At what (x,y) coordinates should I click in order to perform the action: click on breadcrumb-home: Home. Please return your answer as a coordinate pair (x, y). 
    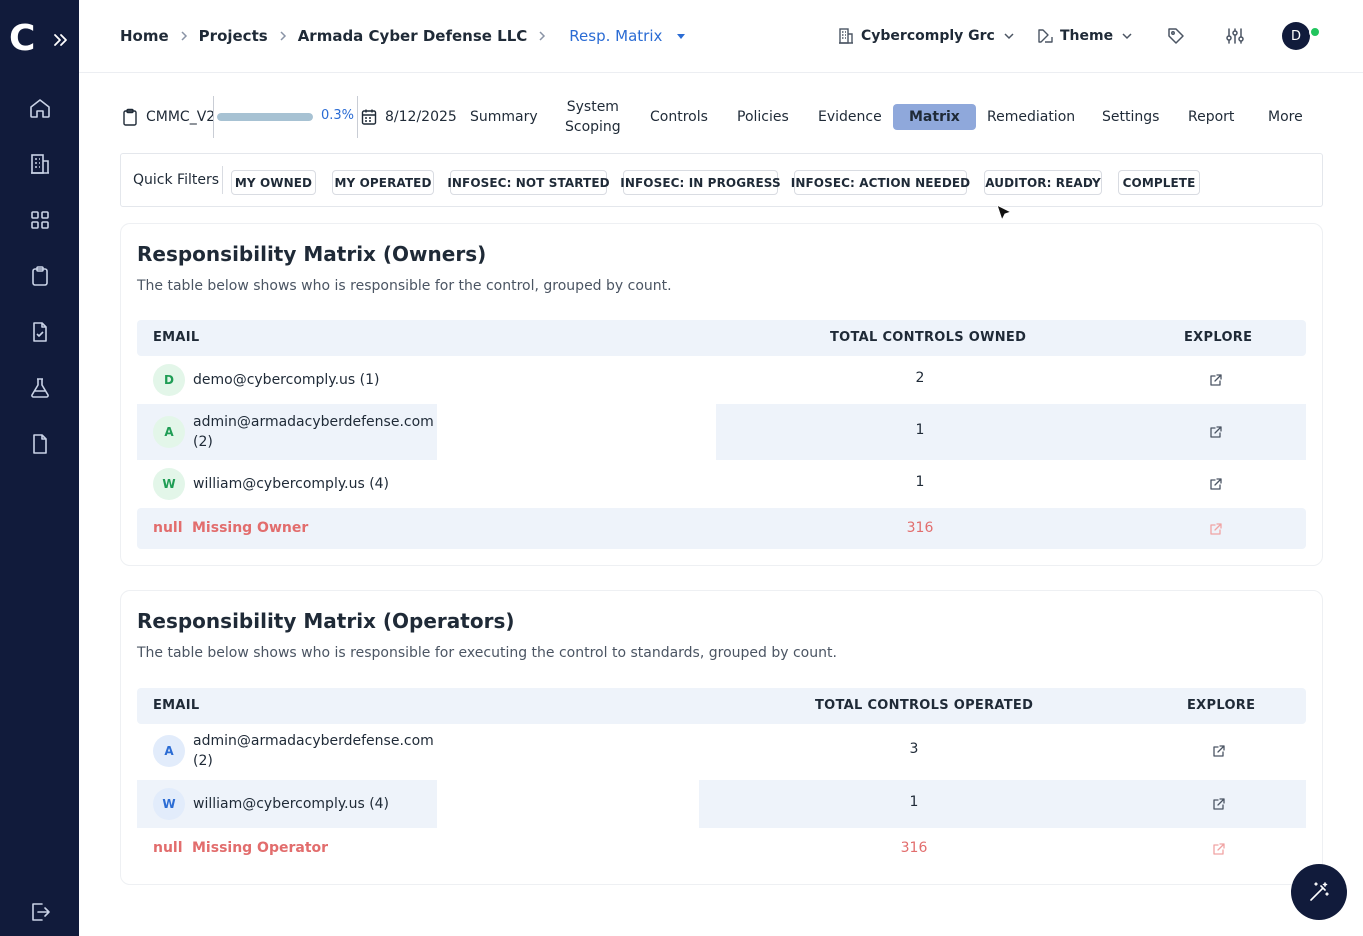
    Looking at the image, I should click on (144, 36).